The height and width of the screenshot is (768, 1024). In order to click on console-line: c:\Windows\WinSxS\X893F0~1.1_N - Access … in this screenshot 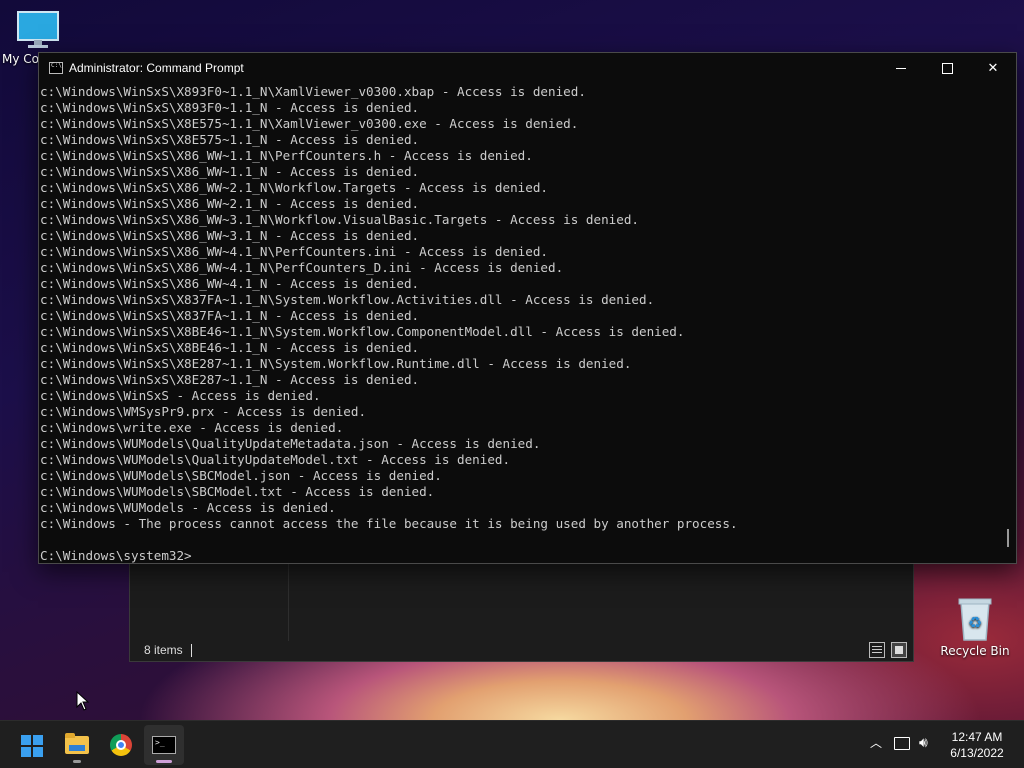, I will do `click(230, 107)`.